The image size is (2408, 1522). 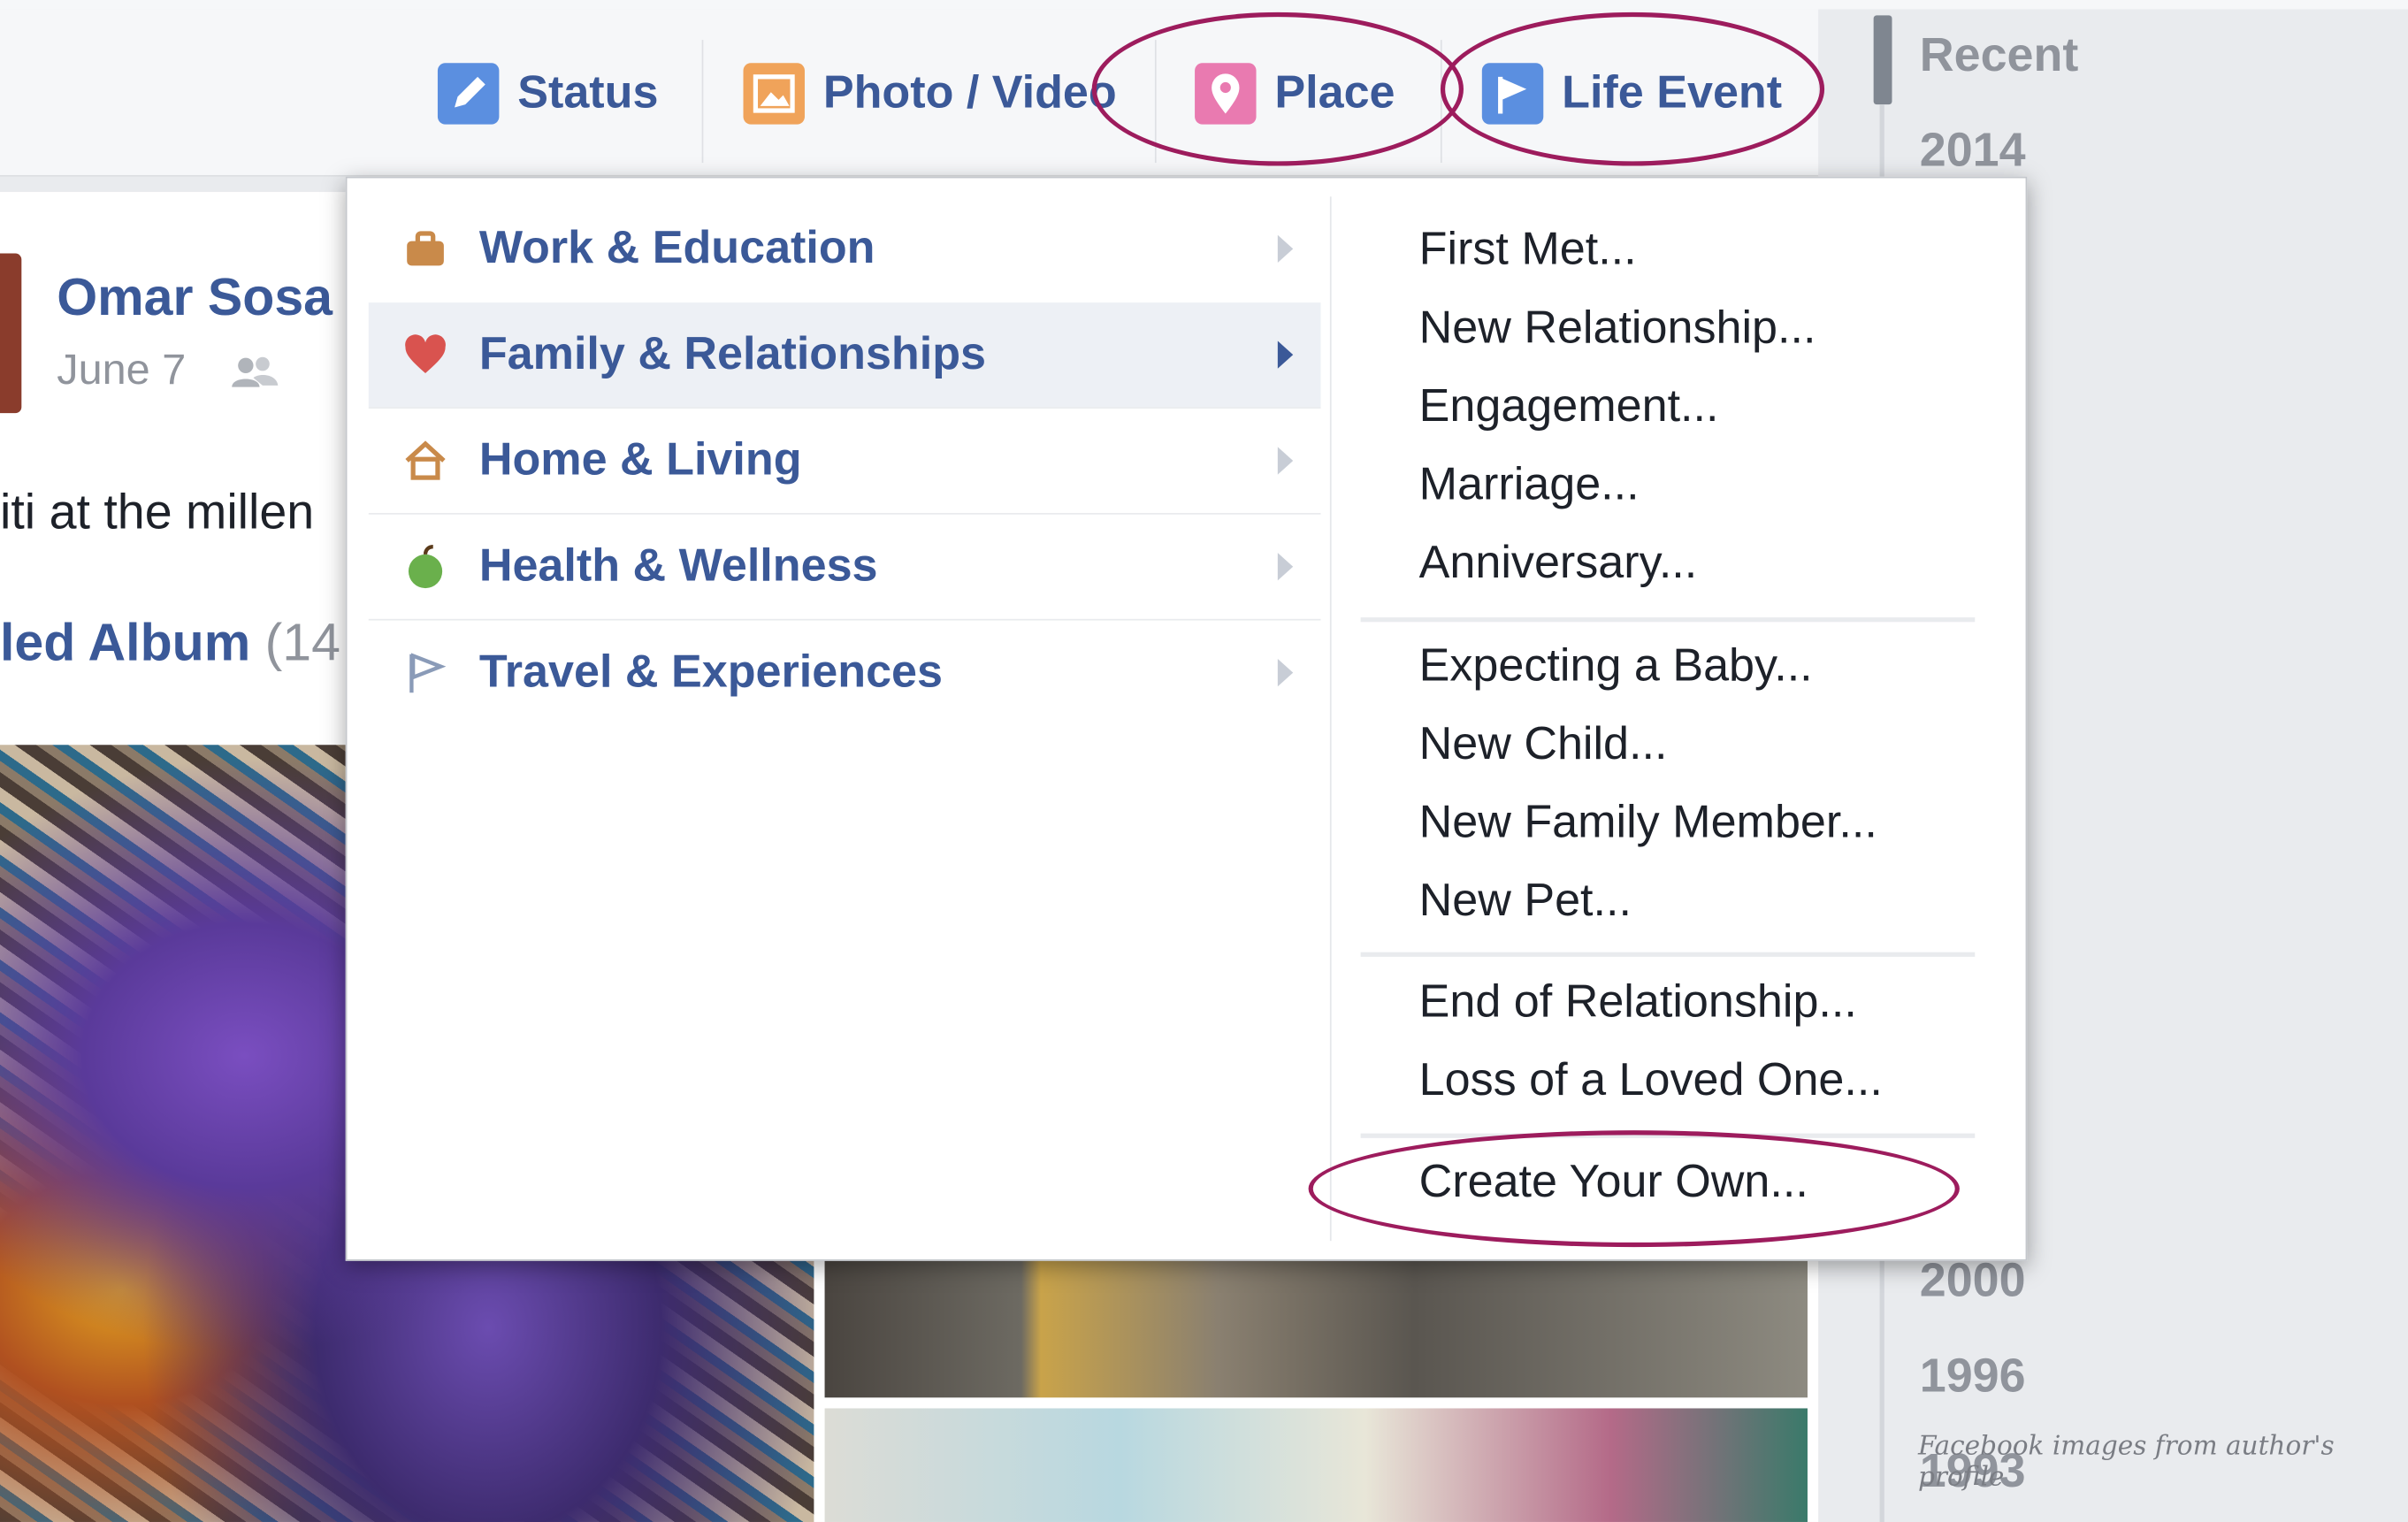 I want to click on post-author: Omar Sosa, so click(x=195, y=299).